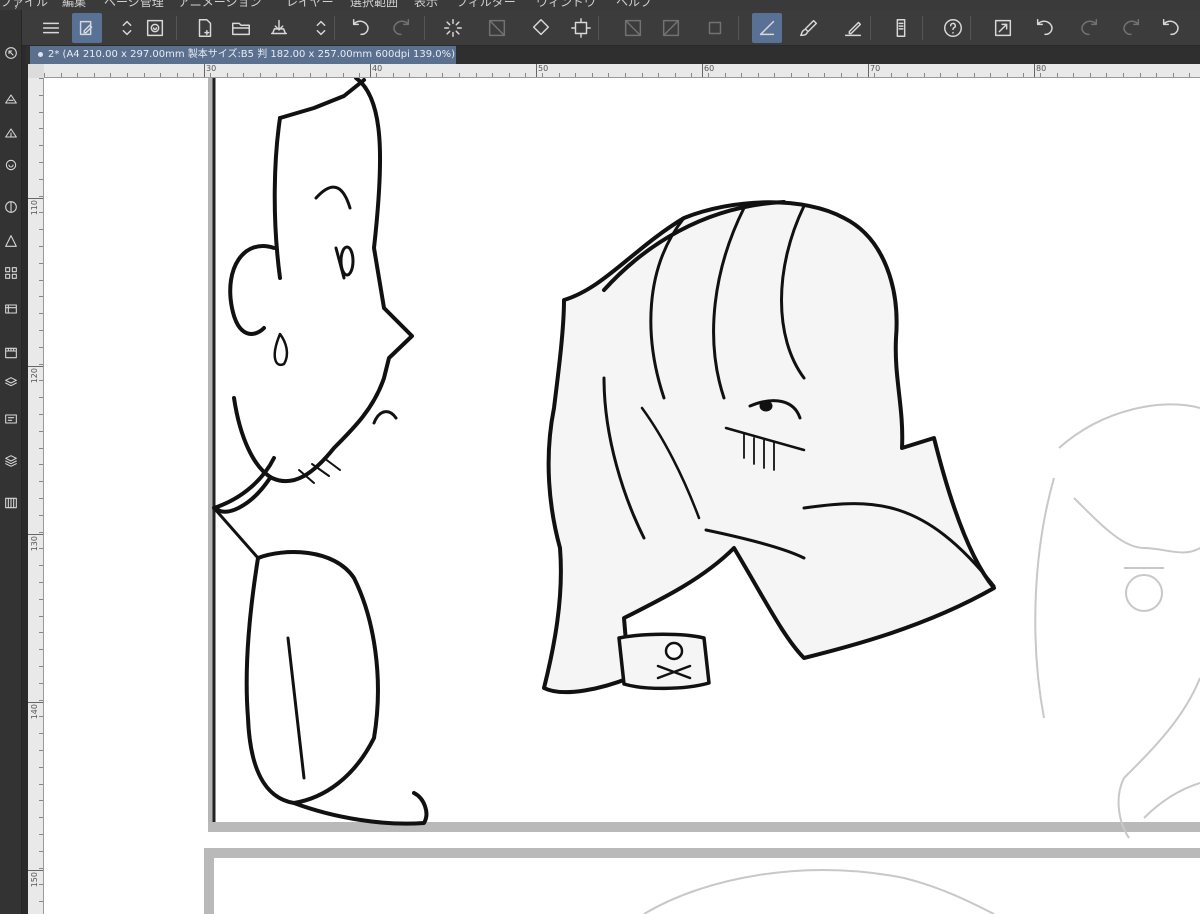  What do you see at coordinates (11, 309) in the screenshot?
I see `material-palette-button` at bounding box center [11, 309].